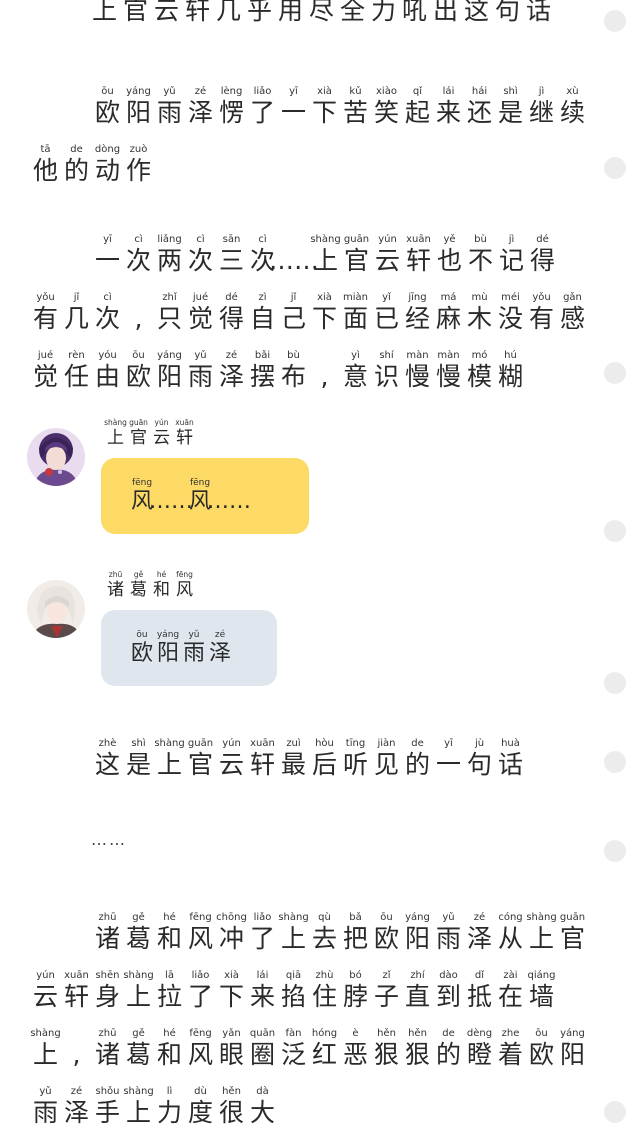 The width and height of the screenshot is (640, 1138). What do you see at coordinates (386, 297) in the screenshot?
I see `pinyin-annotation: yǐ` at bounding box center [386, 297].